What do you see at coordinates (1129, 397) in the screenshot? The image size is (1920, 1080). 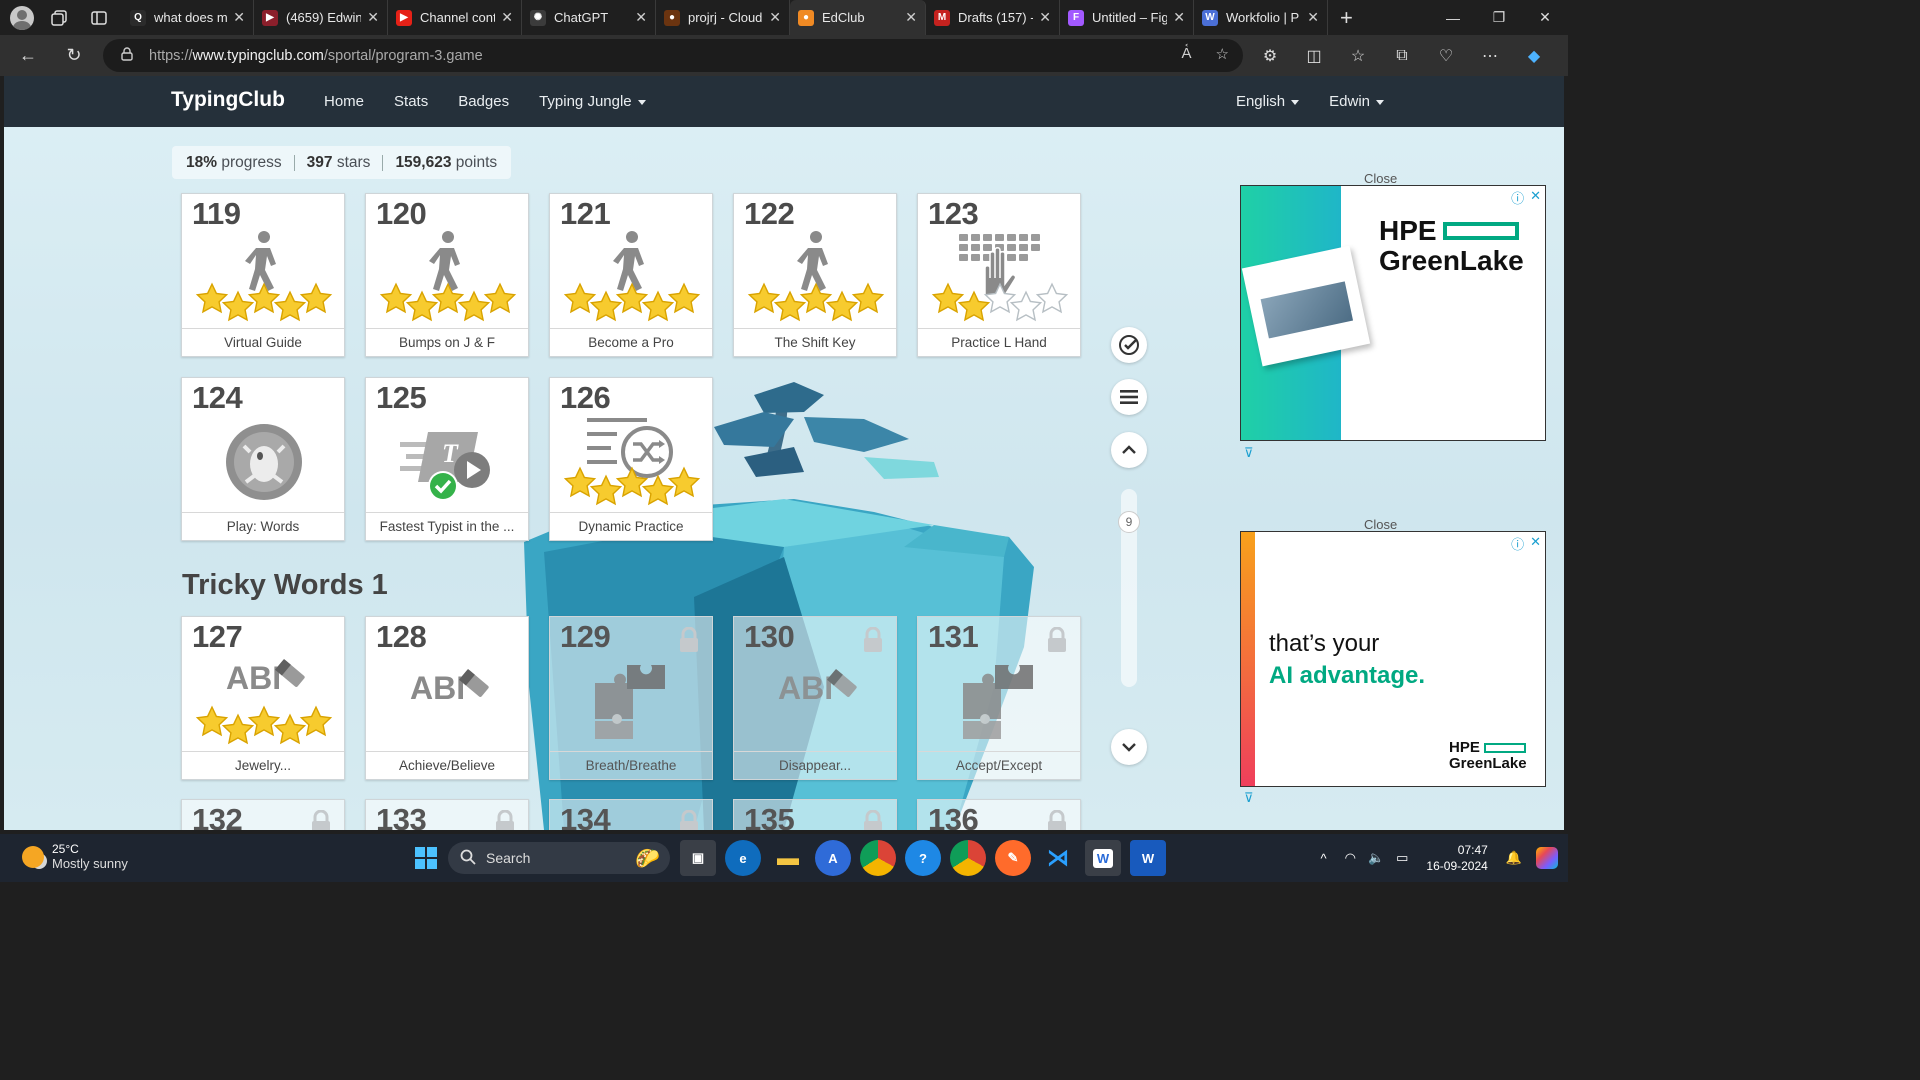 I see `menu-button` at bounding box center [1129, 397].